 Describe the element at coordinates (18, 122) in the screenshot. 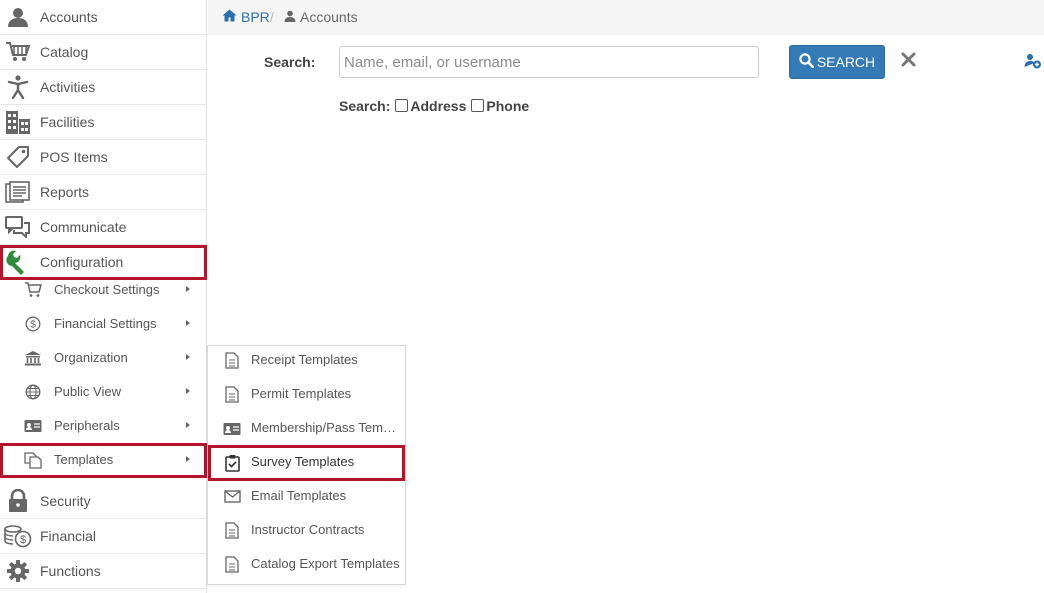

I see `building-icon` at that location.